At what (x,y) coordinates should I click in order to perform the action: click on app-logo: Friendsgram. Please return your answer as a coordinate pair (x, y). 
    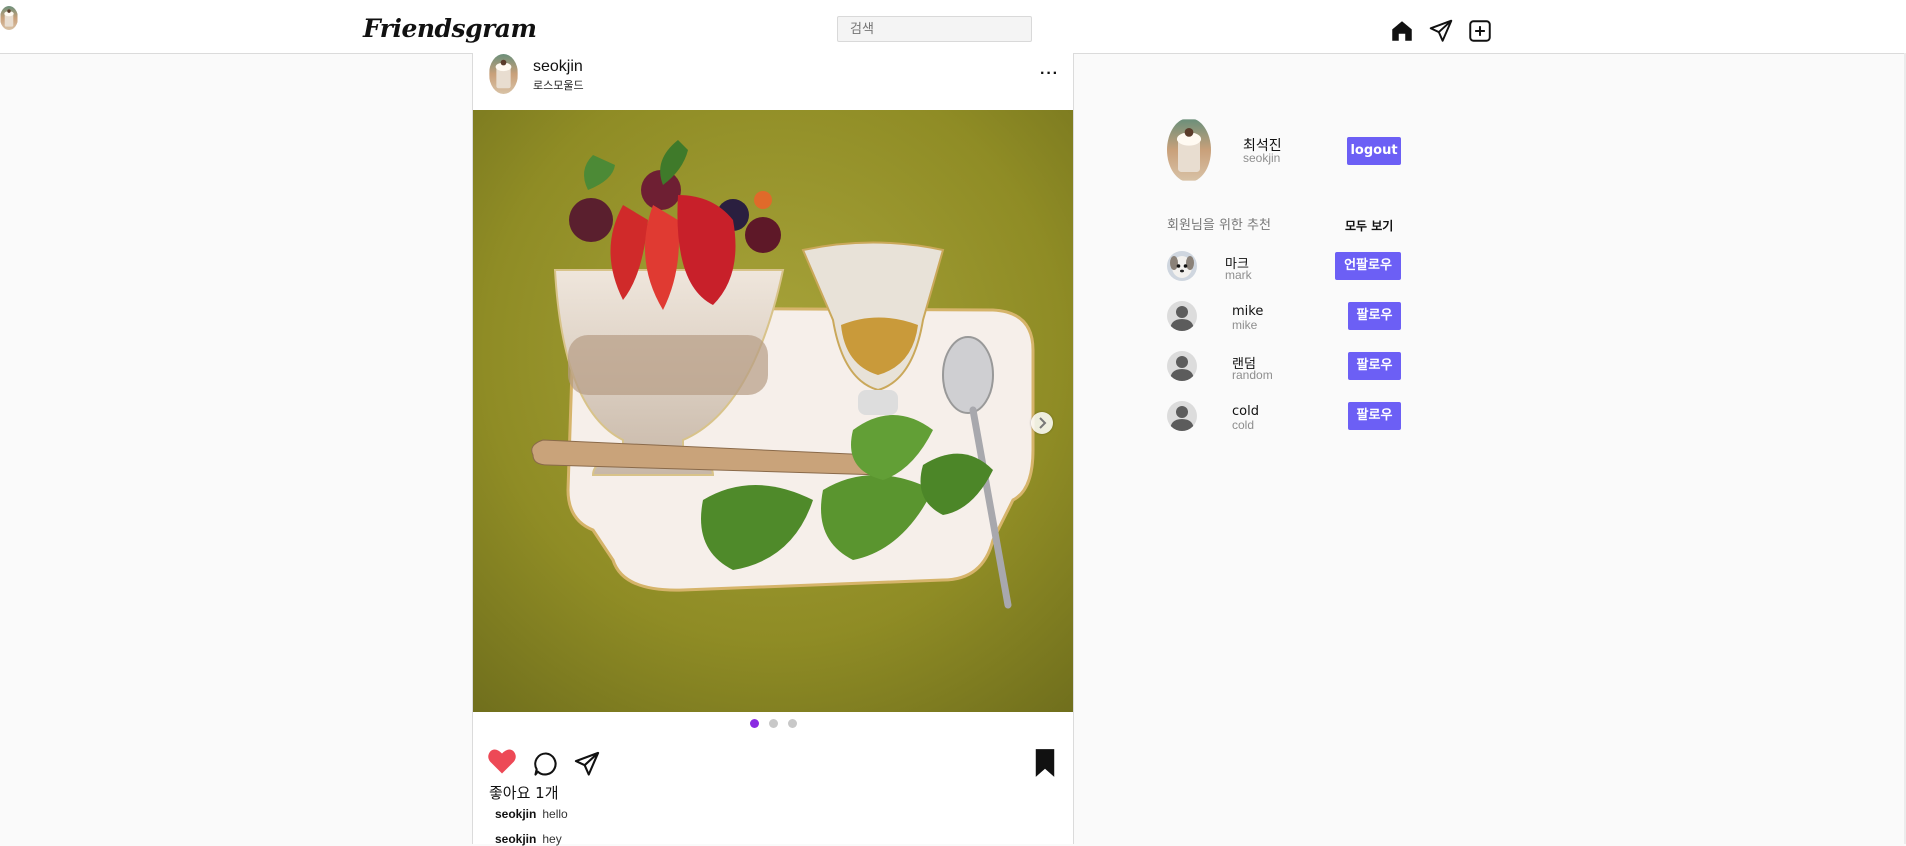
    Looking at the image, I should click on (450, 28).